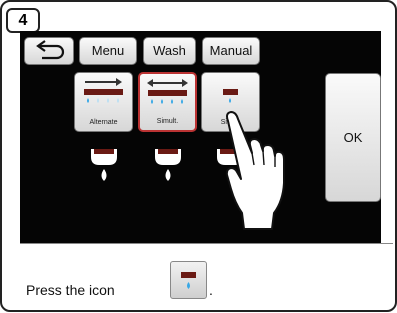  I want to click on step-number-badge: 4, so click(23, 20).